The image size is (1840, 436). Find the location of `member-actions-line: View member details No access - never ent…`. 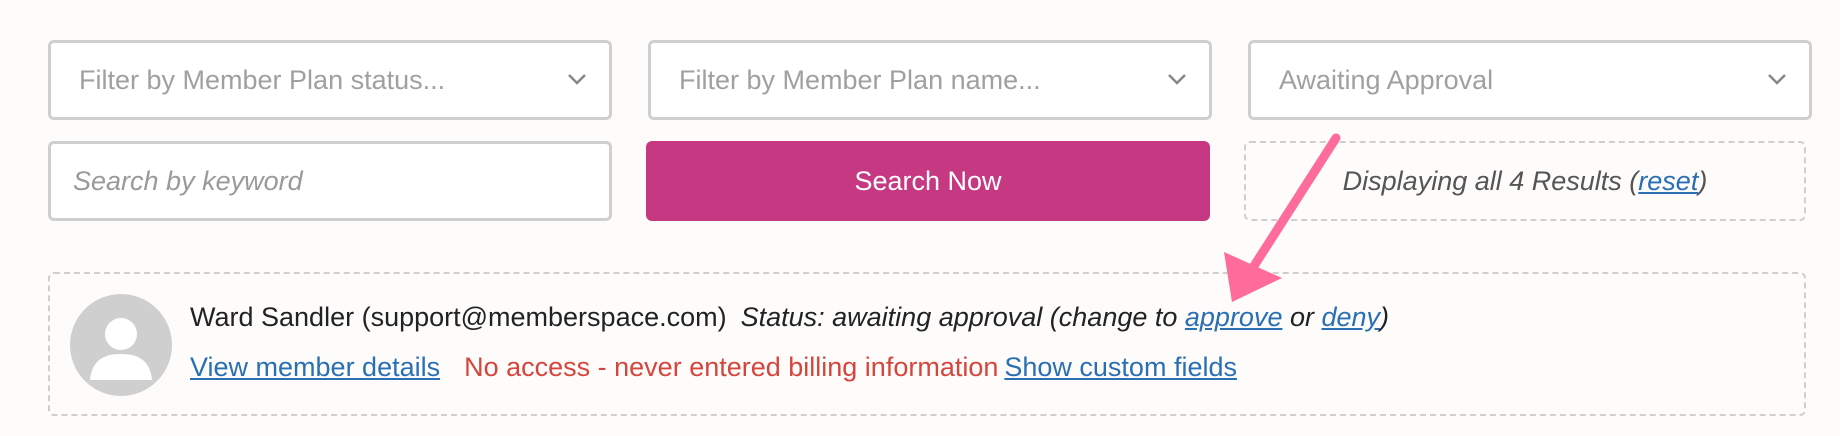

member-actions-line: View member details No access - never ent… is located at coordinates (713, 367).